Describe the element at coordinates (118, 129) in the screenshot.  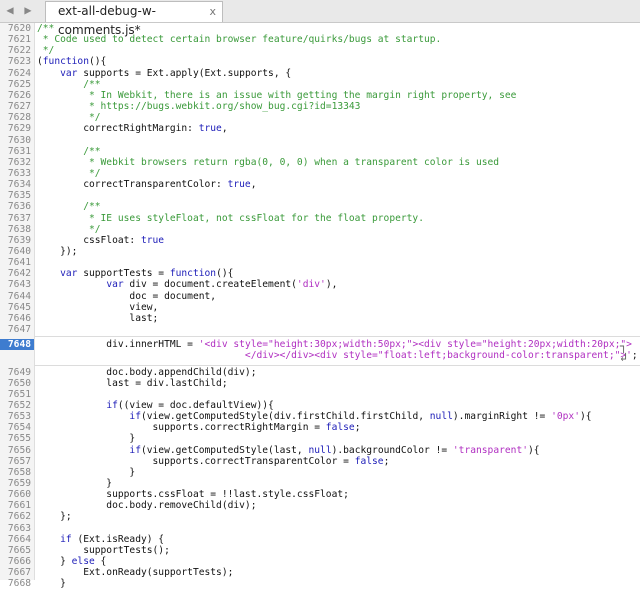
I see `code-token: correctRightMargin:` at that location.